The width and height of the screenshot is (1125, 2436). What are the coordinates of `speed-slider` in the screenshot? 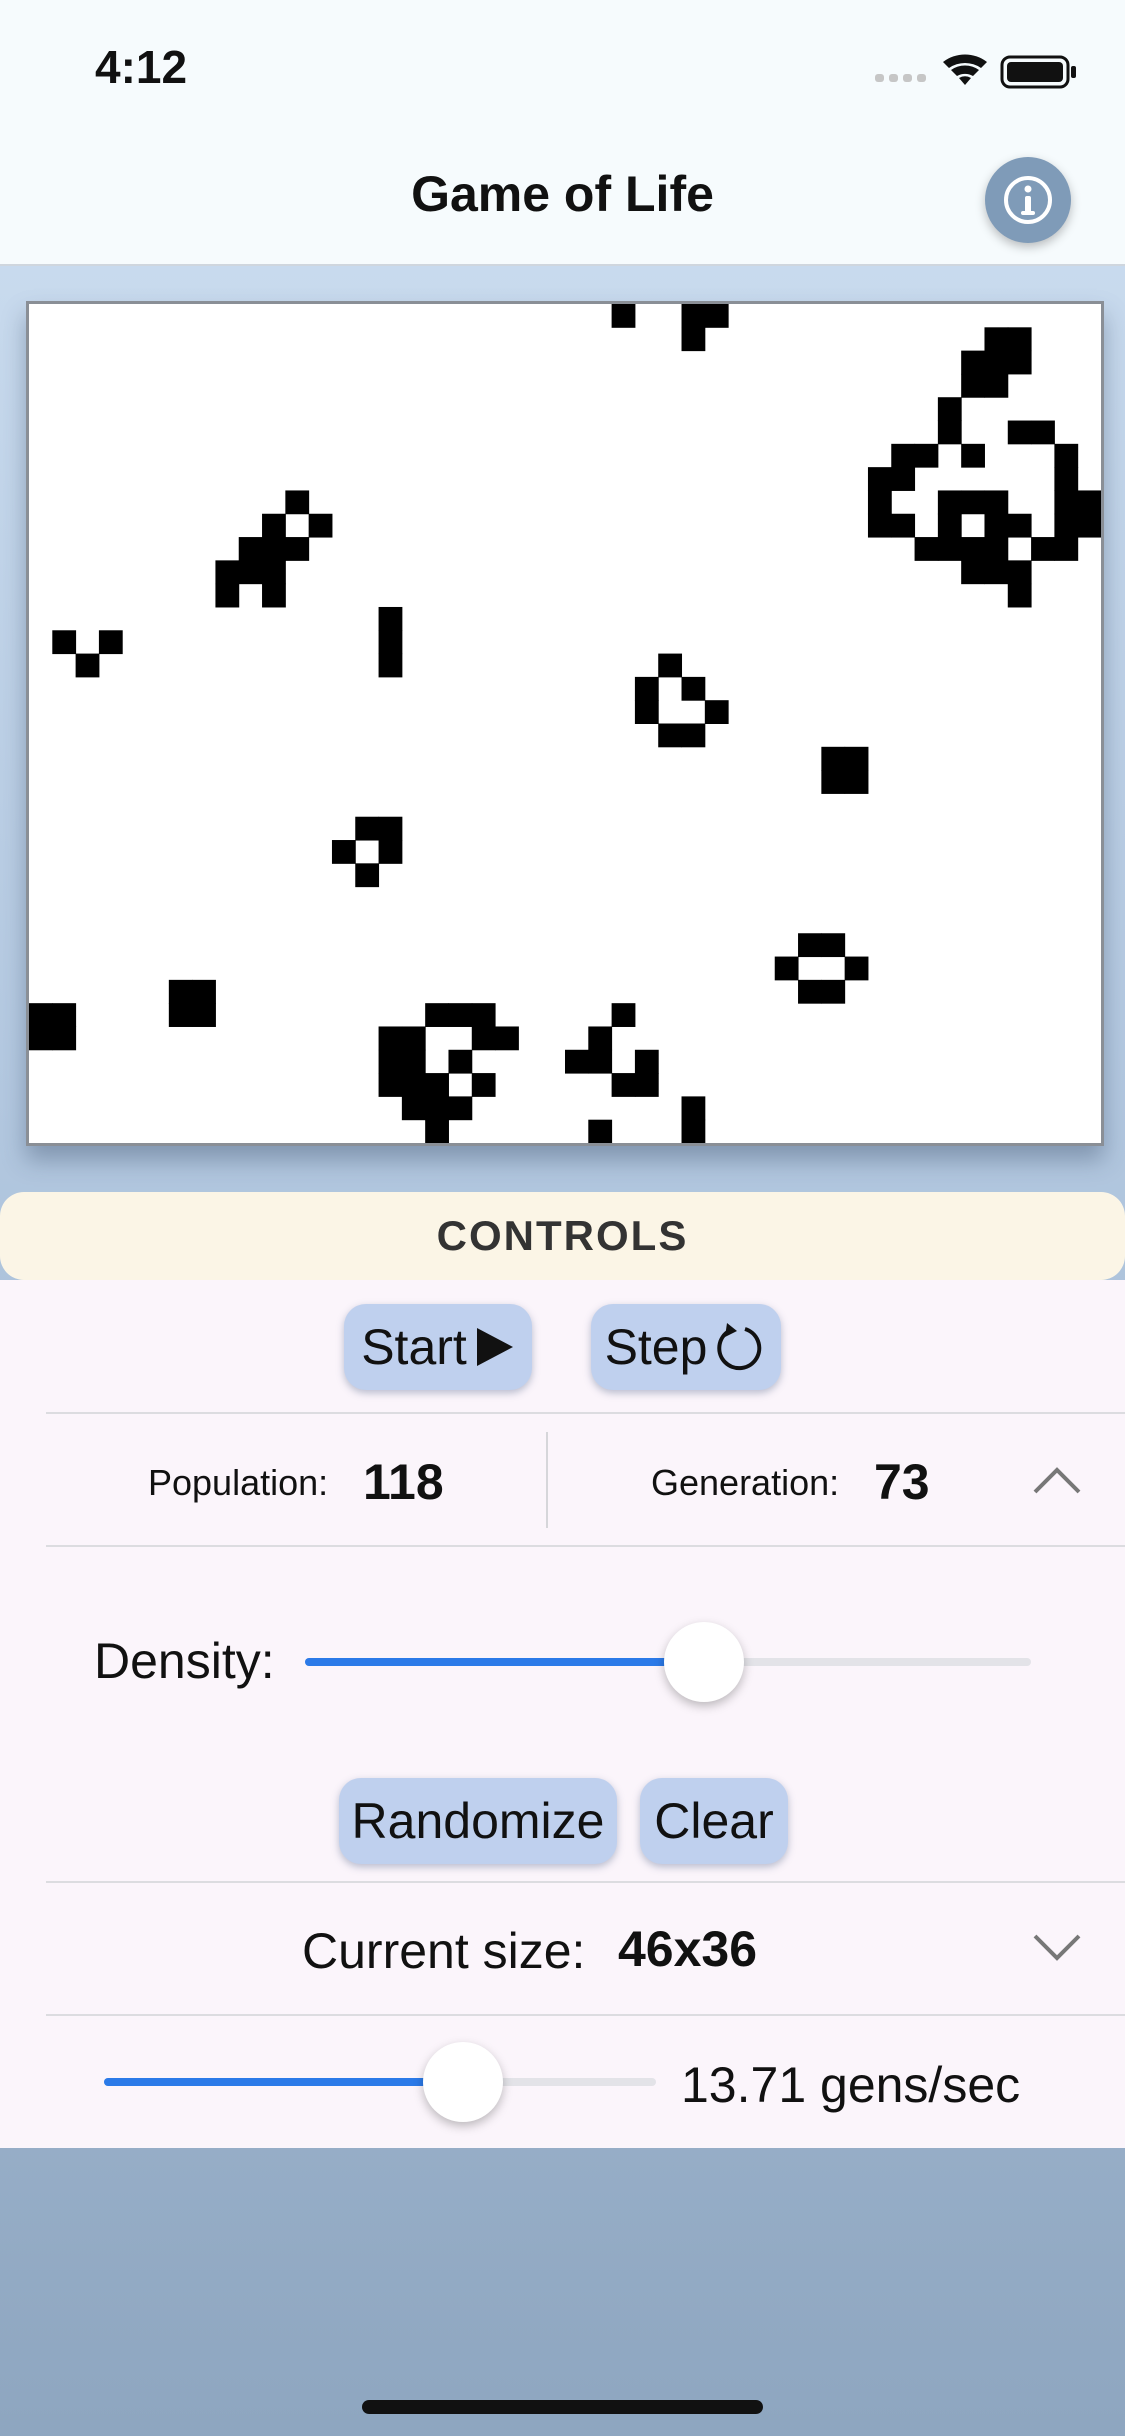 It's located at (380, 2082).